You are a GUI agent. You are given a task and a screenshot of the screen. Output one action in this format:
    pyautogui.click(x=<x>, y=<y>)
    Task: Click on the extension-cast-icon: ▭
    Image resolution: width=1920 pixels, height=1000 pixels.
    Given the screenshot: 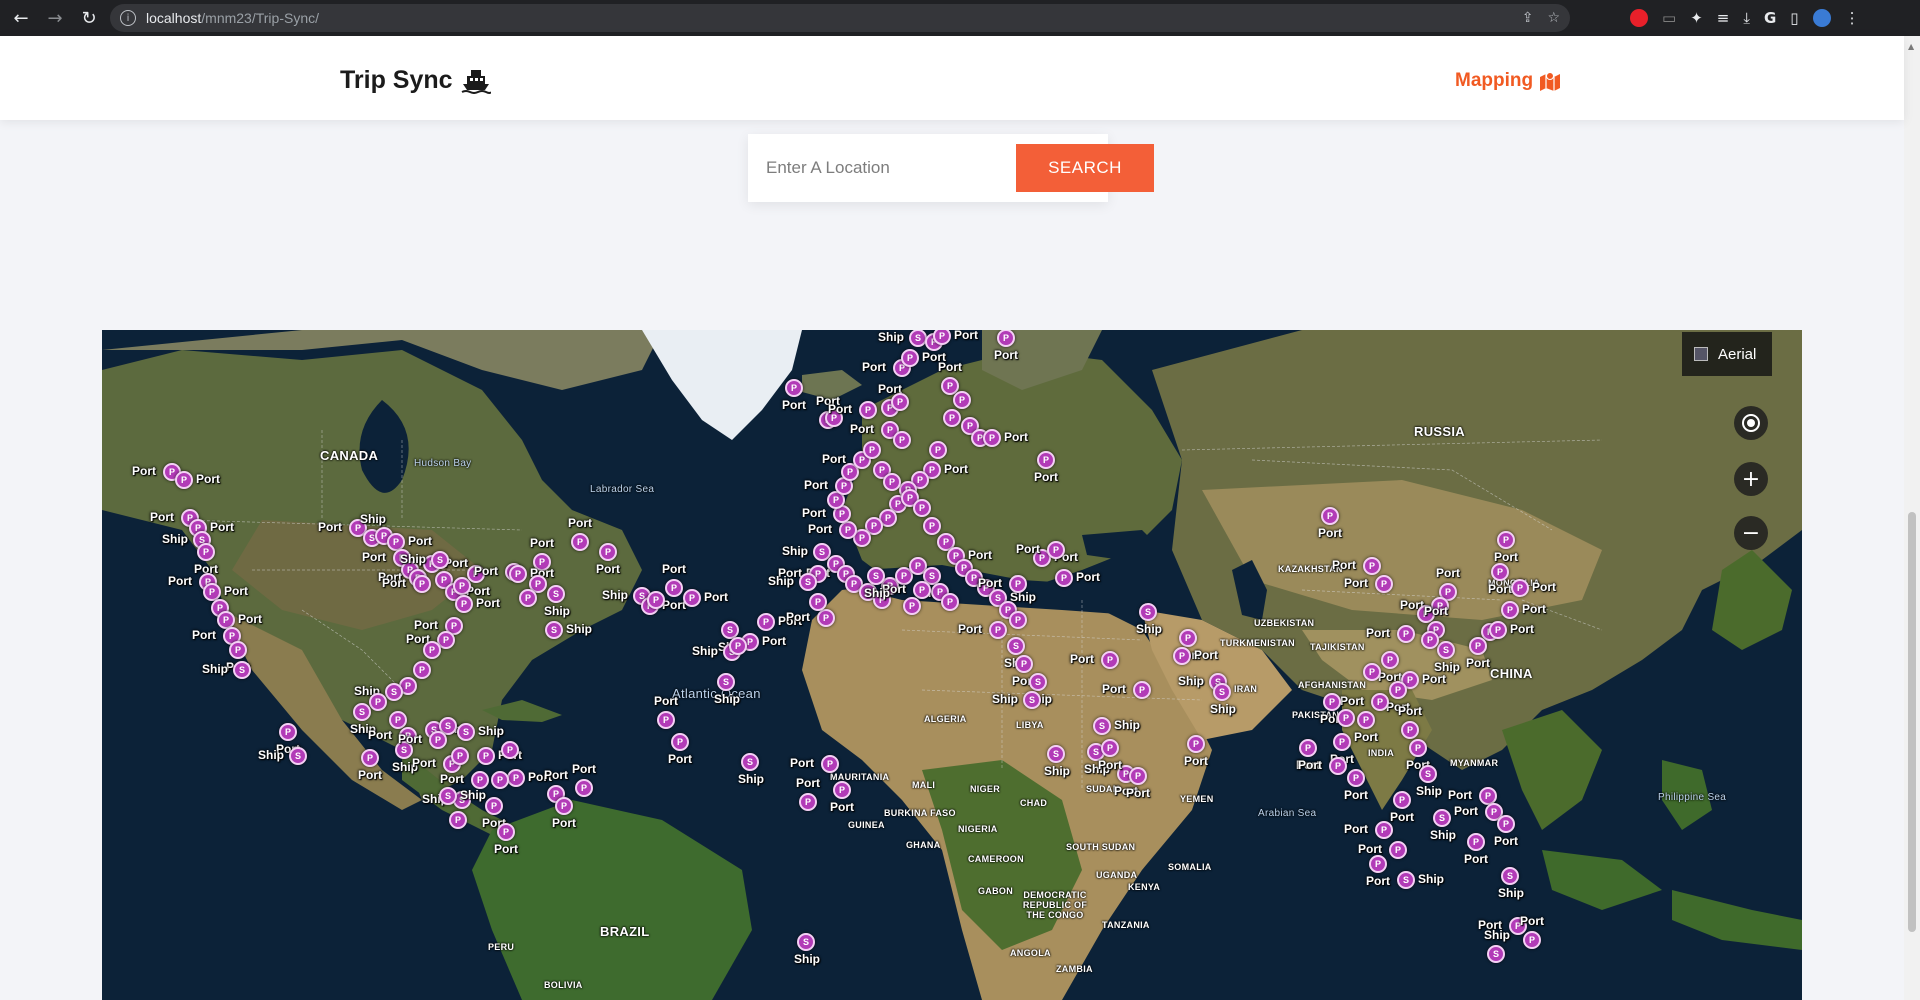 What is the action you would take?
    pyautogui.click(x=1669, y=18)
    